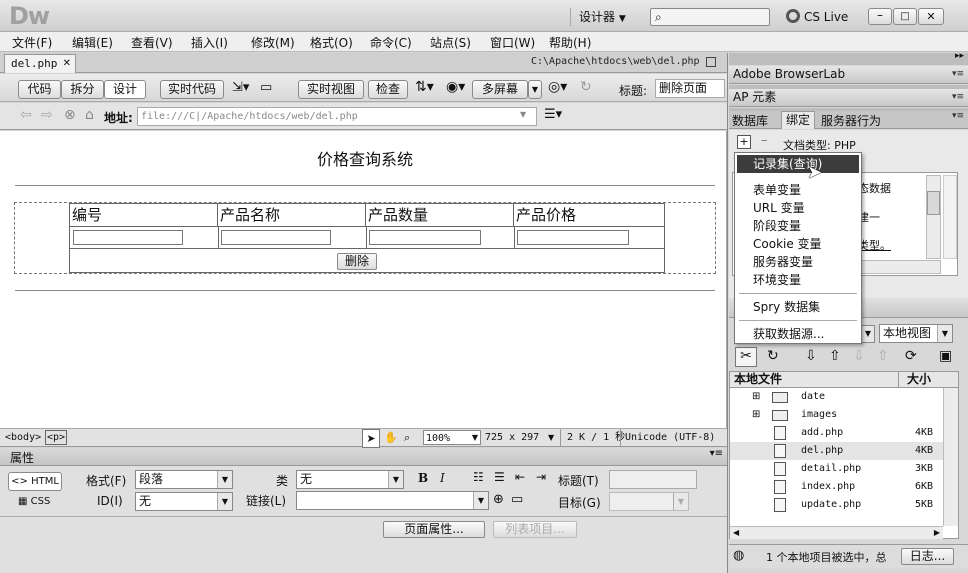 This screenshot has width=968, height=573. Describe the element at coordinates (649, 501) in the screenshot. I see `target-select: ▼` at that location.